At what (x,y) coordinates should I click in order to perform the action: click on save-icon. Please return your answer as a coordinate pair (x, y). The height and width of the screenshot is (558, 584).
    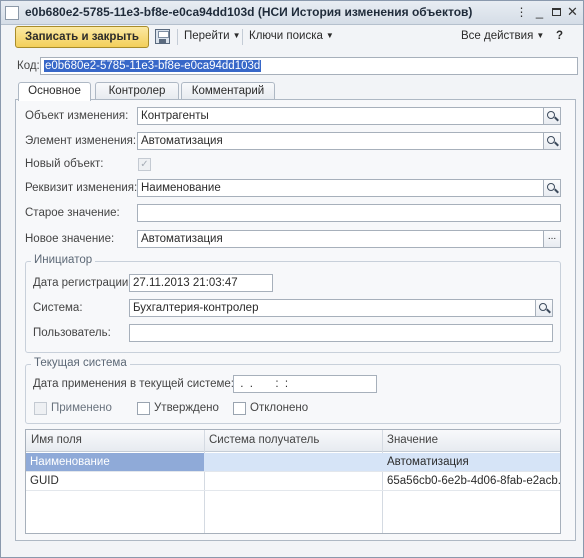
    Looking at the image, I should click on (162, 36).